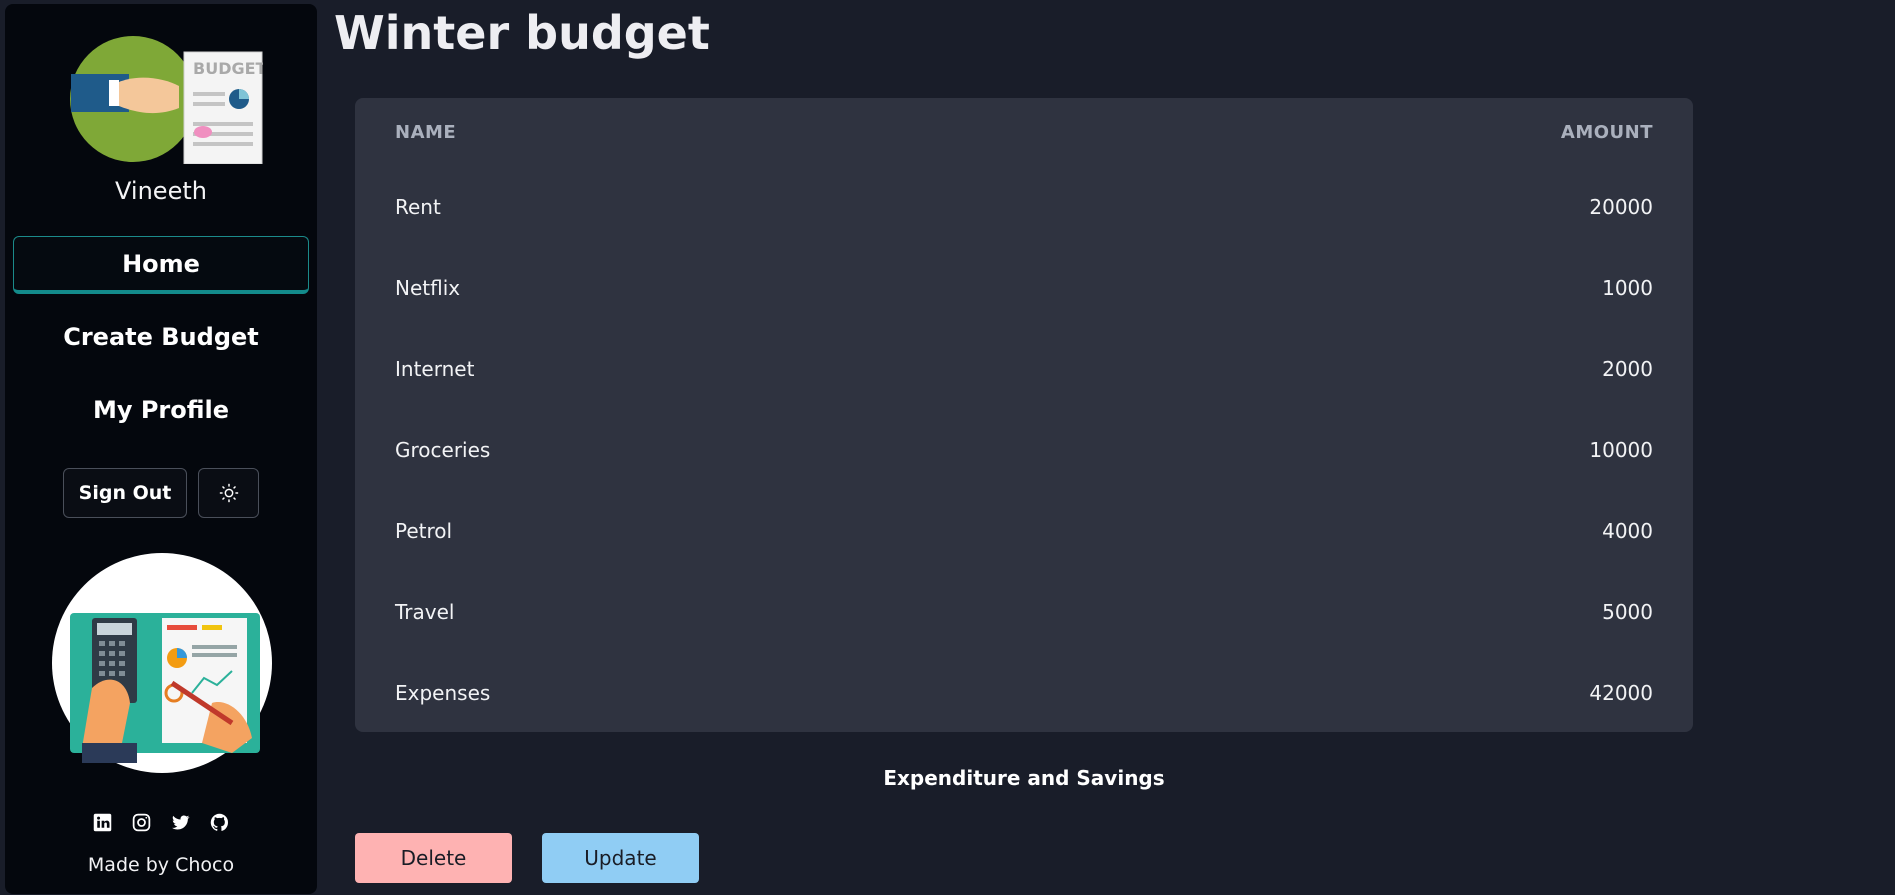  Describe the element at coordinates (1627, 530) in the screenshot. I see `row-amount: 4000` at that location.